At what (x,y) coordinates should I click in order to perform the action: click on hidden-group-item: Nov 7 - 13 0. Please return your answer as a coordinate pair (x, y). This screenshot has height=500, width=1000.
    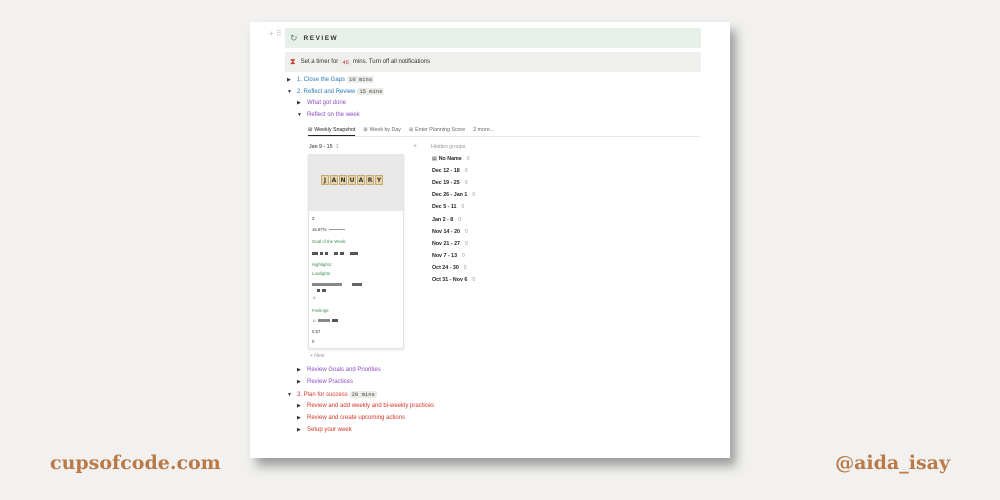
    Looking at the image, I should click on (448, 256).